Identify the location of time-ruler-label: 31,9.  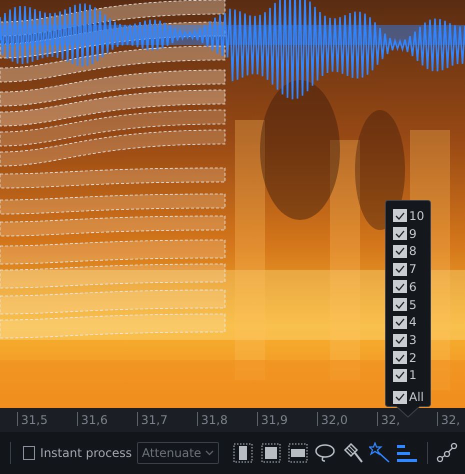
(287, 419).